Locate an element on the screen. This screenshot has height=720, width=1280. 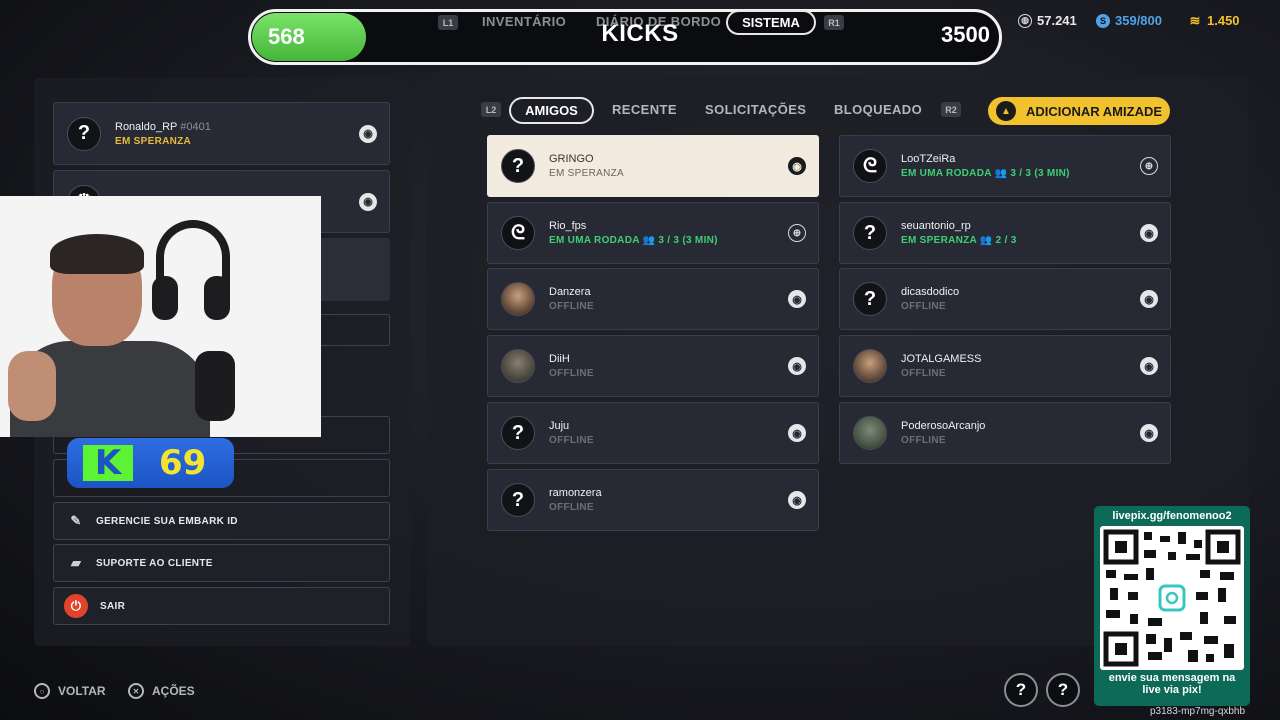
friend-card: ᘓ Rio_fps EM UMA RODADA 👥 3 / 3 (3 MIN) ⊕ is located at coordinates (653, 233).